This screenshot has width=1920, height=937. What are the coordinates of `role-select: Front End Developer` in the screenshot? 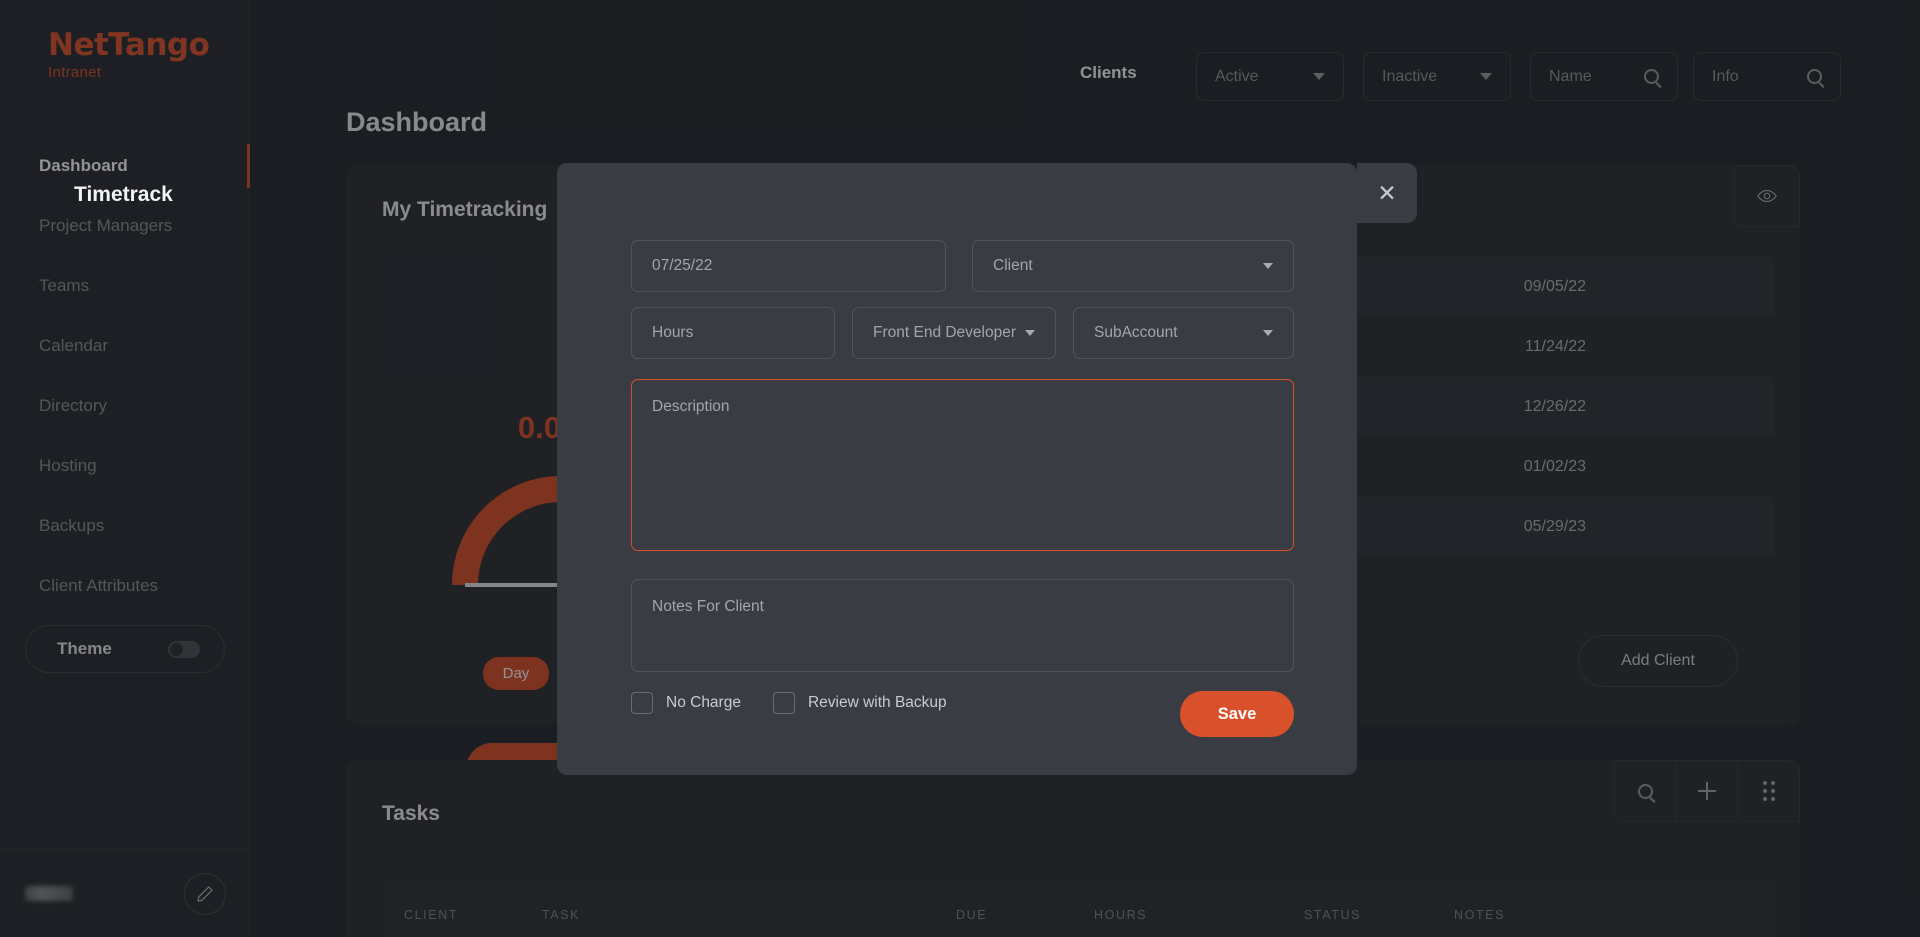 It's located at (954, 333).